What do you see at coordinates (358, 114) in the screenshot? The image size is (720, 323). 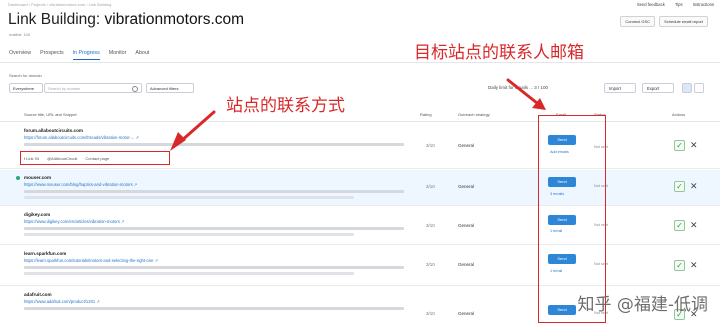 I see `annotation-arrows` at bounding box center [358, 114].